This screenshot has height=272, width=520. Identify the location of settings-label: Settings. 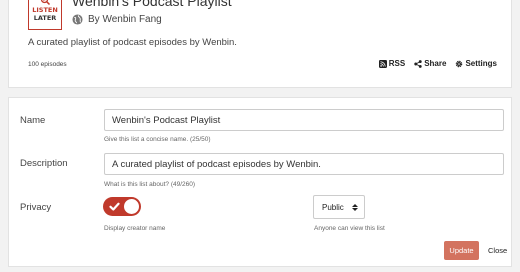
(481, 63).